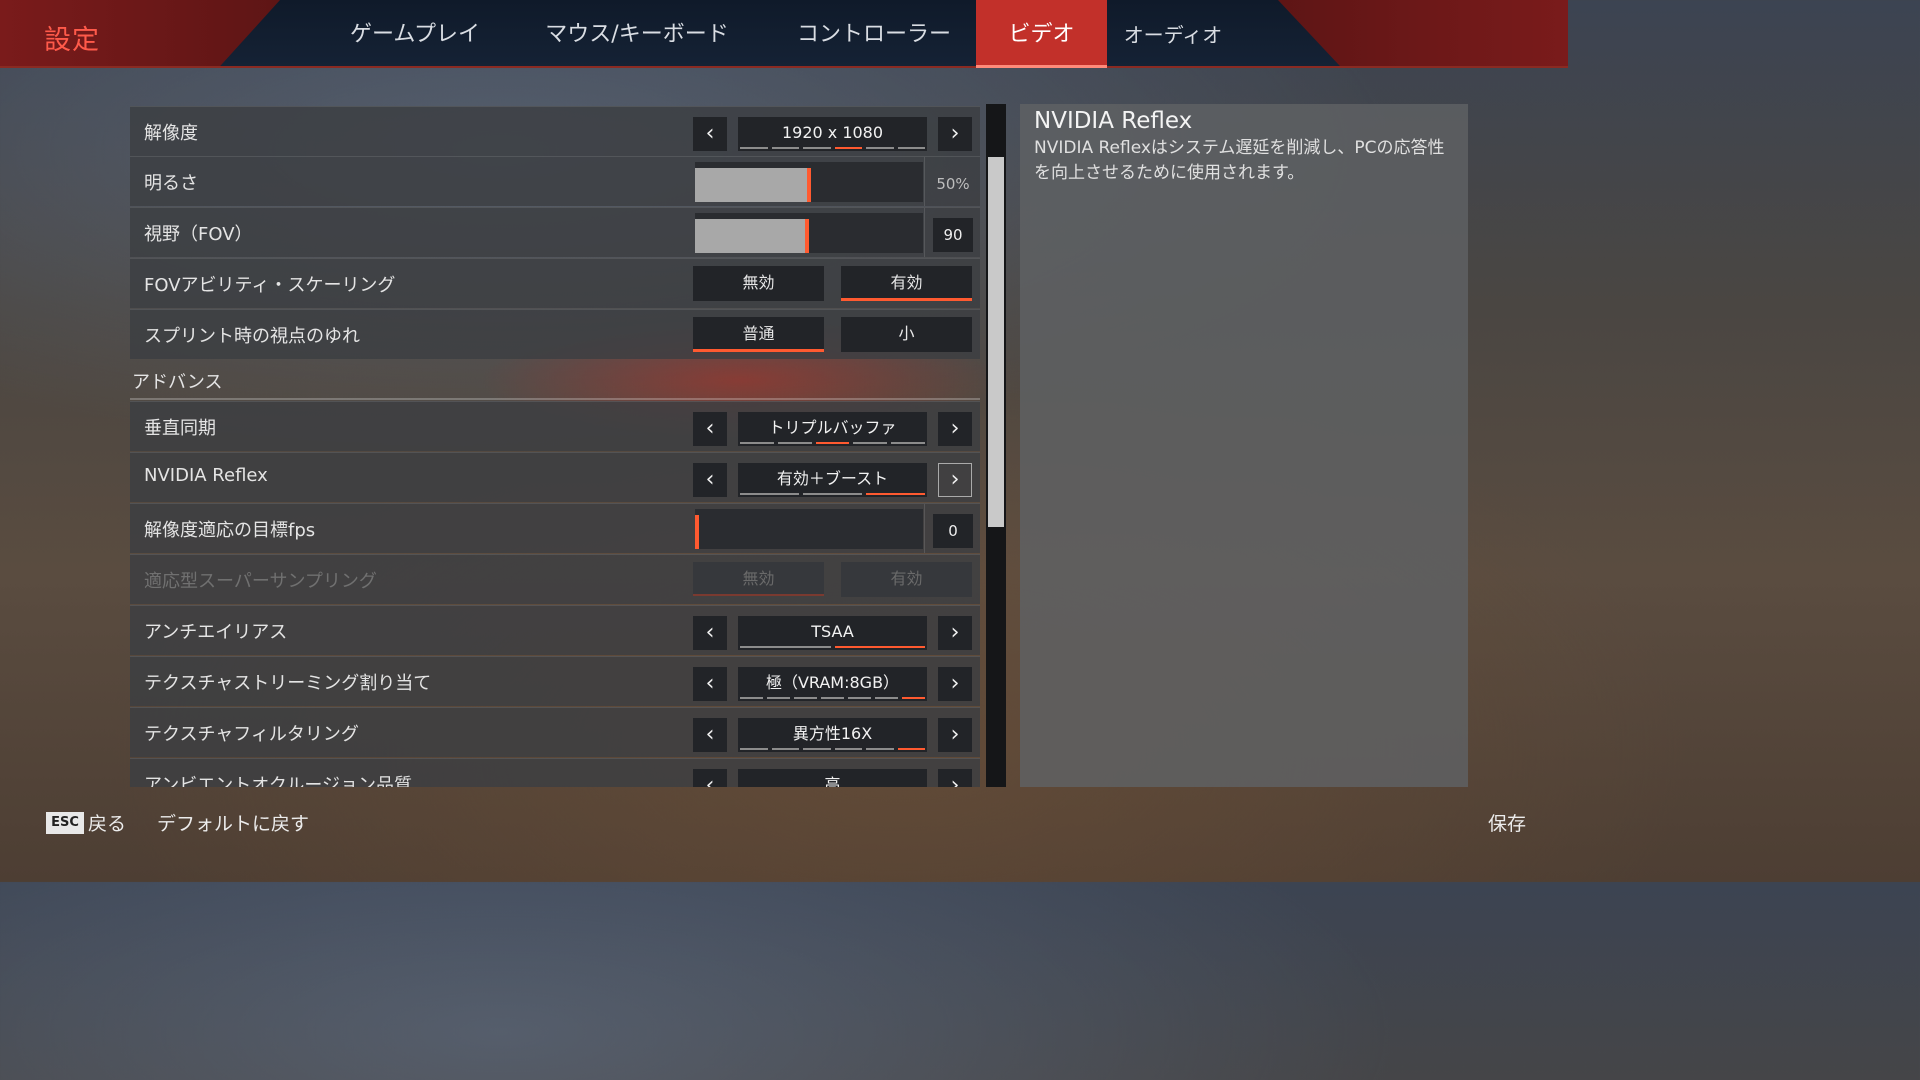 This screenshot has height=1080, width=1920. What do you see at coordinates (809, 529) in the screenshot?
I see `adaptive-fps-slider` at bounding box center [809, 529].